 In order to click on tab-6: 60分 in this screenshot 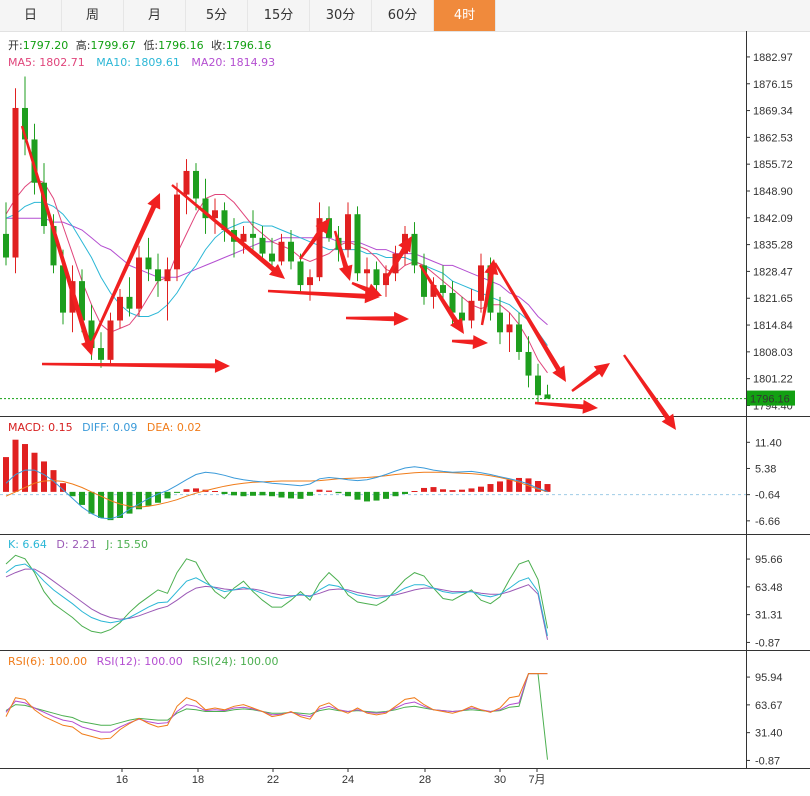, I will do `click(403, 15)`.